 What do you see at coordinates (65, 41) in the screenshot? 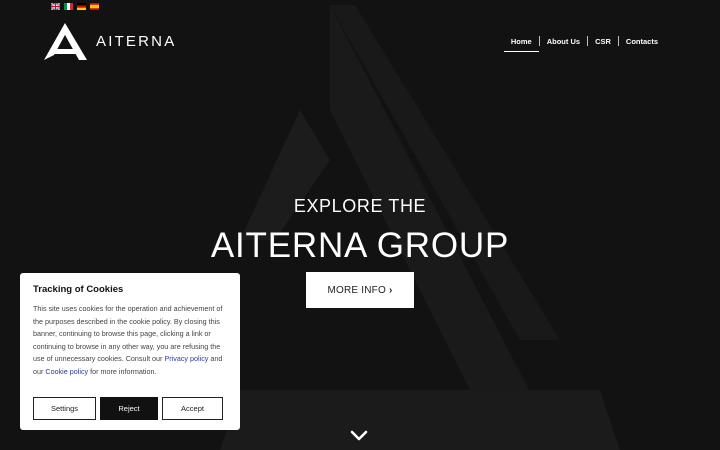
I see `logo-mark-icon` at bounding box center [65, 41].